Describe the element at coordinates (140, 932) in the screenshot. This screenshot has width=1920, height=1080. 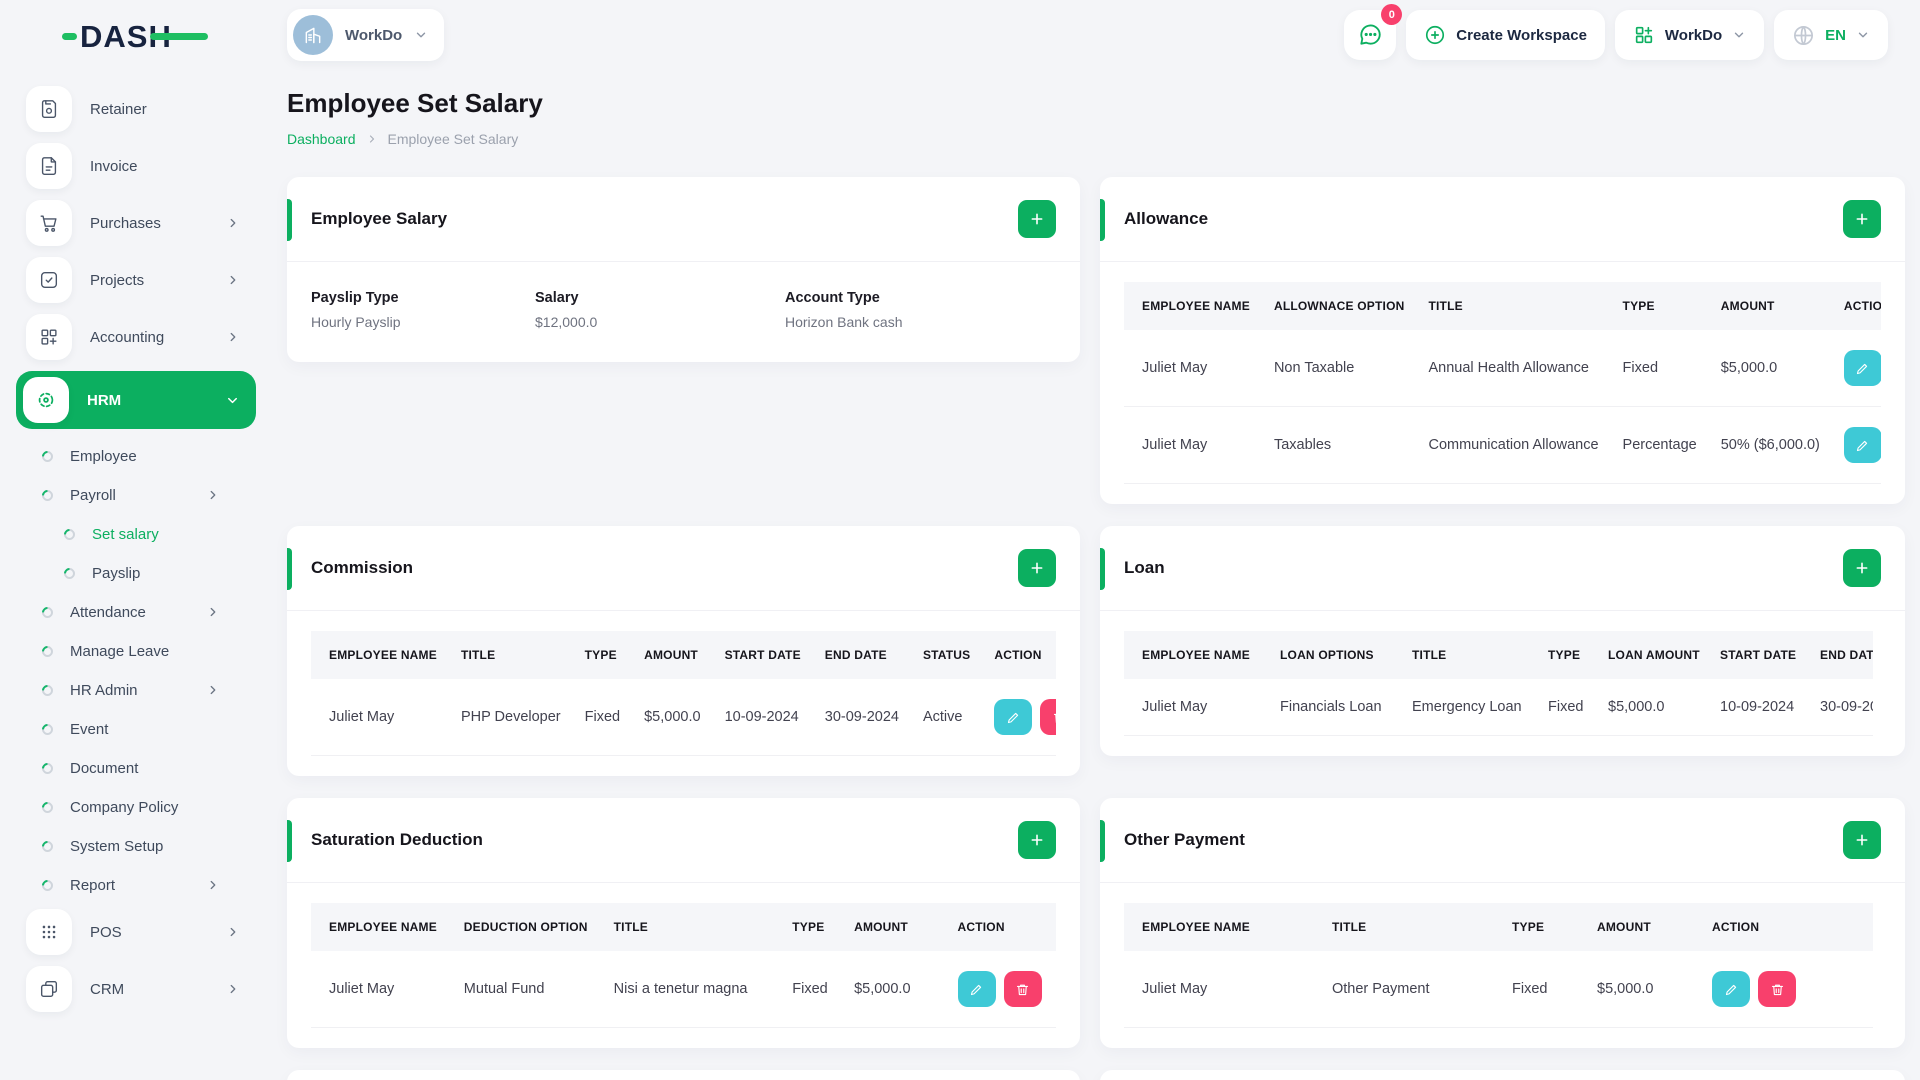
I see `sidebar-item-pos: POS` at that location.